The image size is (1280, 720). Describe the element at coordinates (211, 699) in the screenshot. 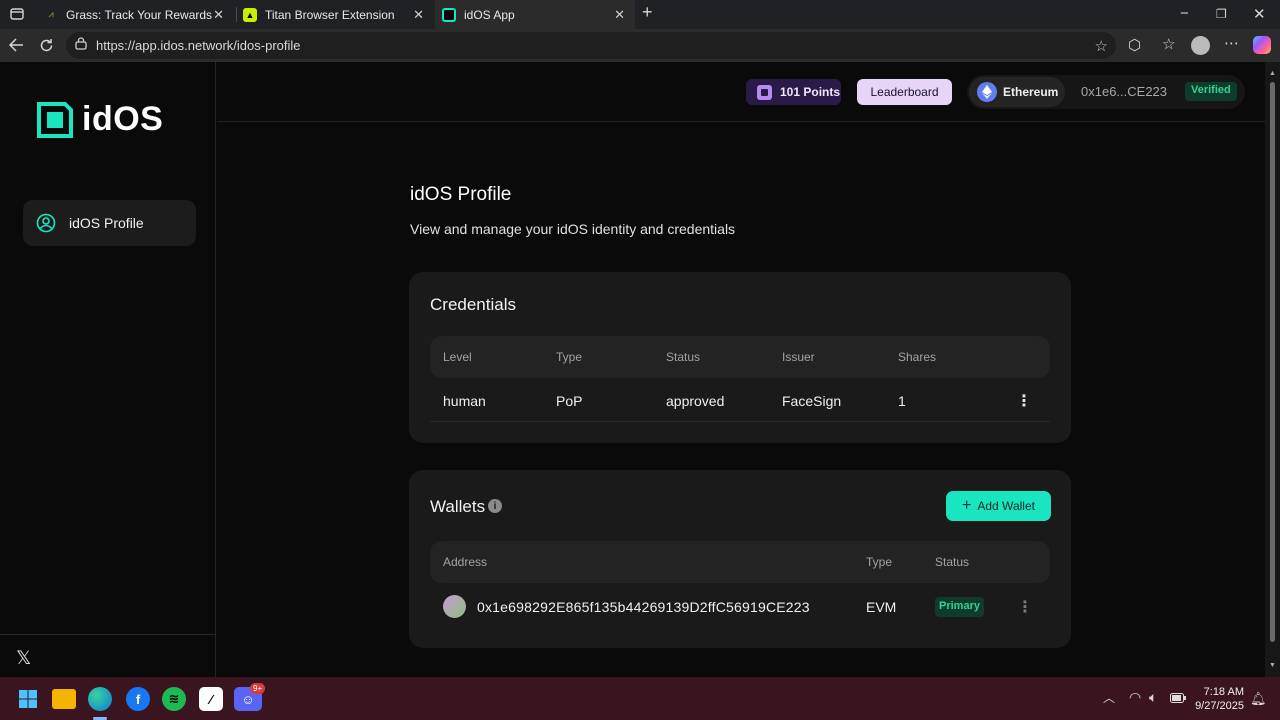

I see `notion-like-app-icon: ⁄` at that location.